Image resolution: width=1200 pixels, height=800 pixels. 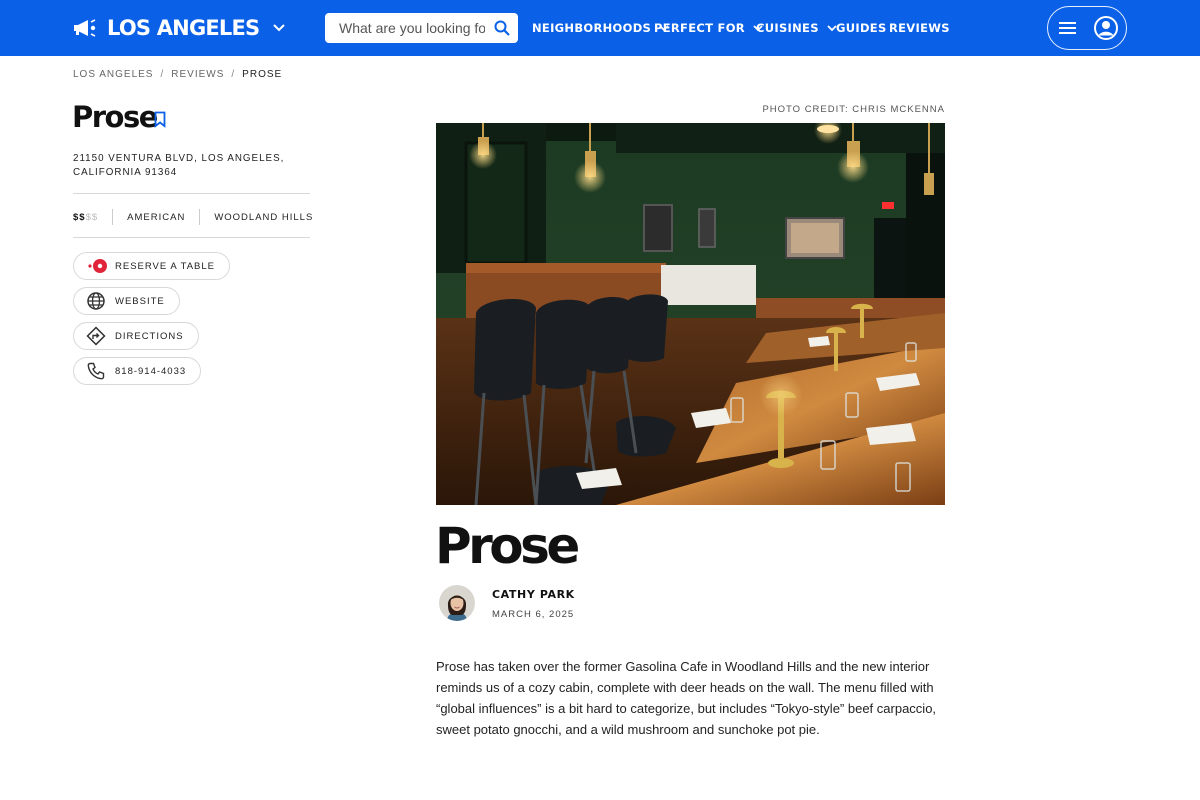 What do you see at coordinates (502, 28) in the screenshot?
I see `search-icon` at bounding box center [502, 28].